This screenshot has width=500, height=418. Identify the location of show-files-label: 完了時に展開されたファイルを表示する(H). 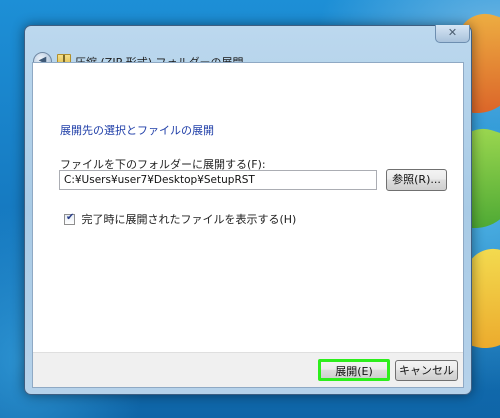
(189, 219).